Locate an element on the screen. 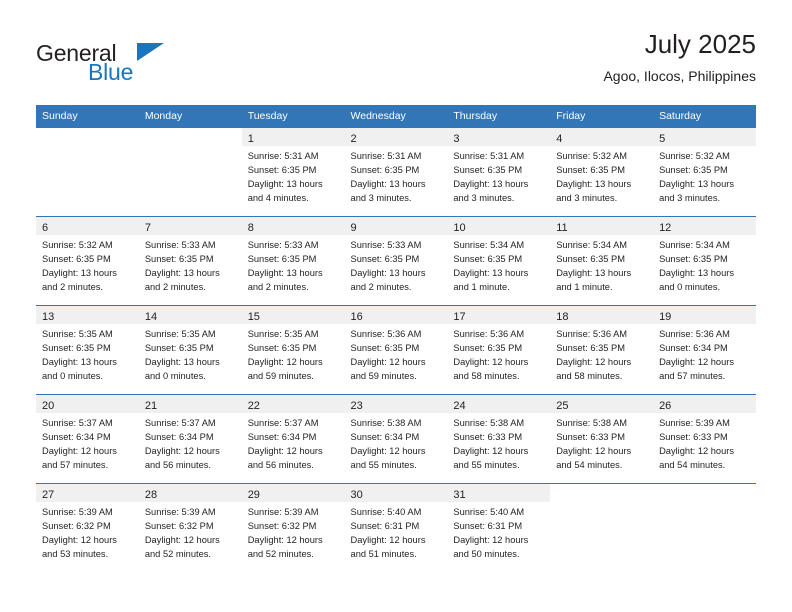 Image resolution: width=792 pixels, height=612 pixels. day-number: 16 is located at coordinates (356, 317).